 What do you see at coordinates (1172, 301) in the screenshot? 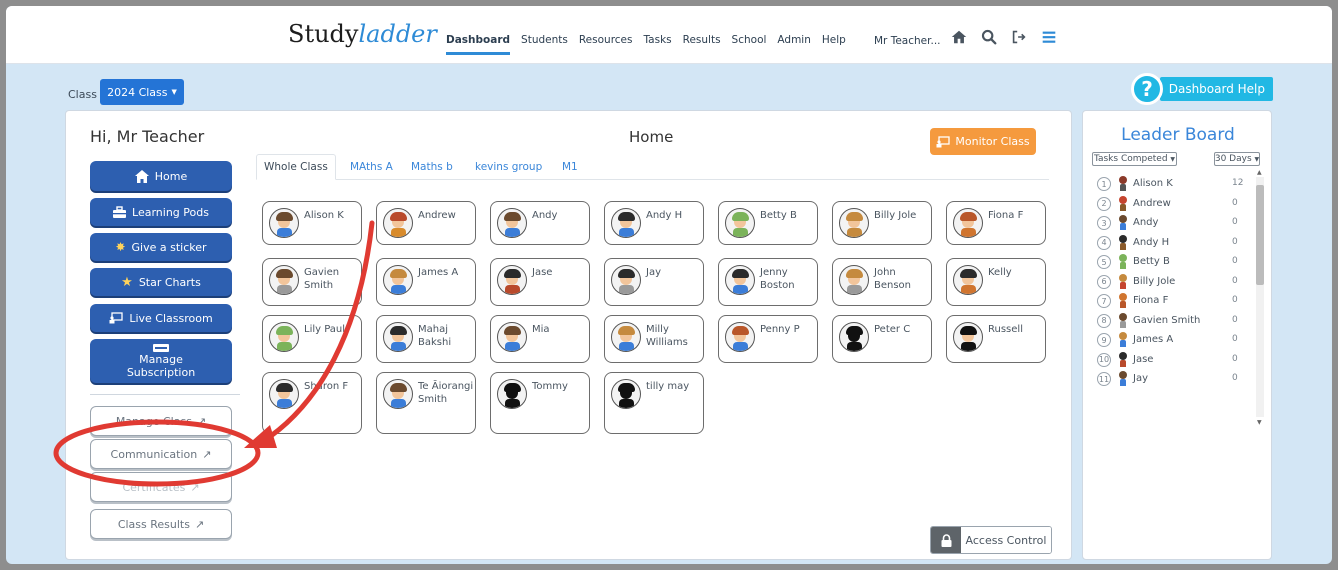
I see `leaderboard-row: 7 Fiona F 0` at bounding box center [1172, 301].